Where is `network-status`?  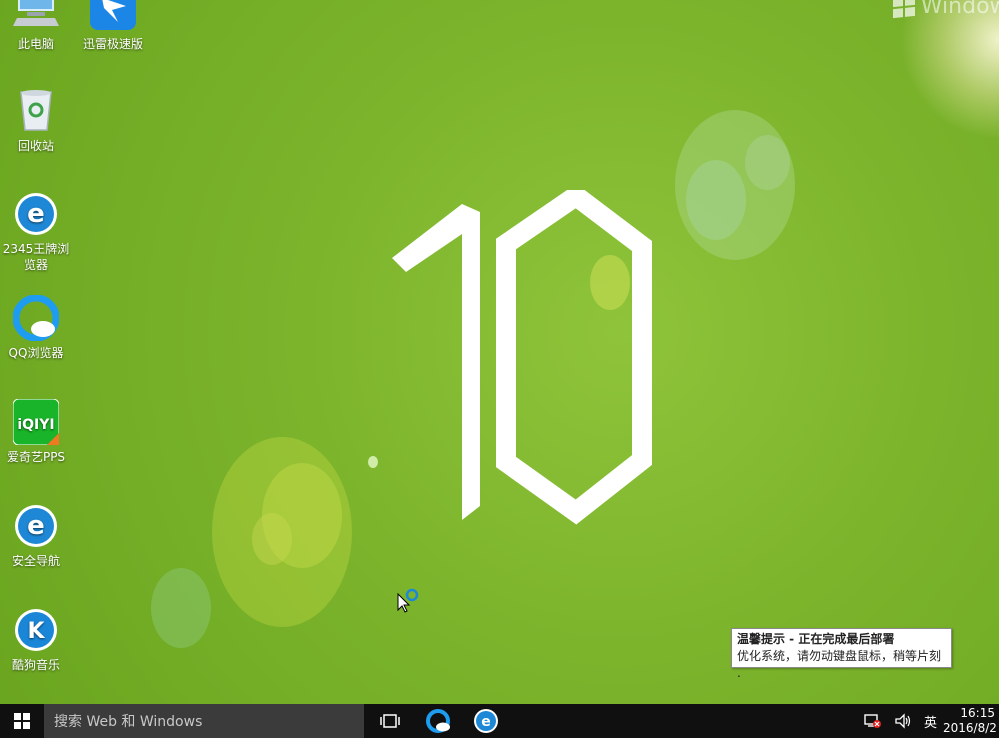 network-status is located at coordinates (873, 721).